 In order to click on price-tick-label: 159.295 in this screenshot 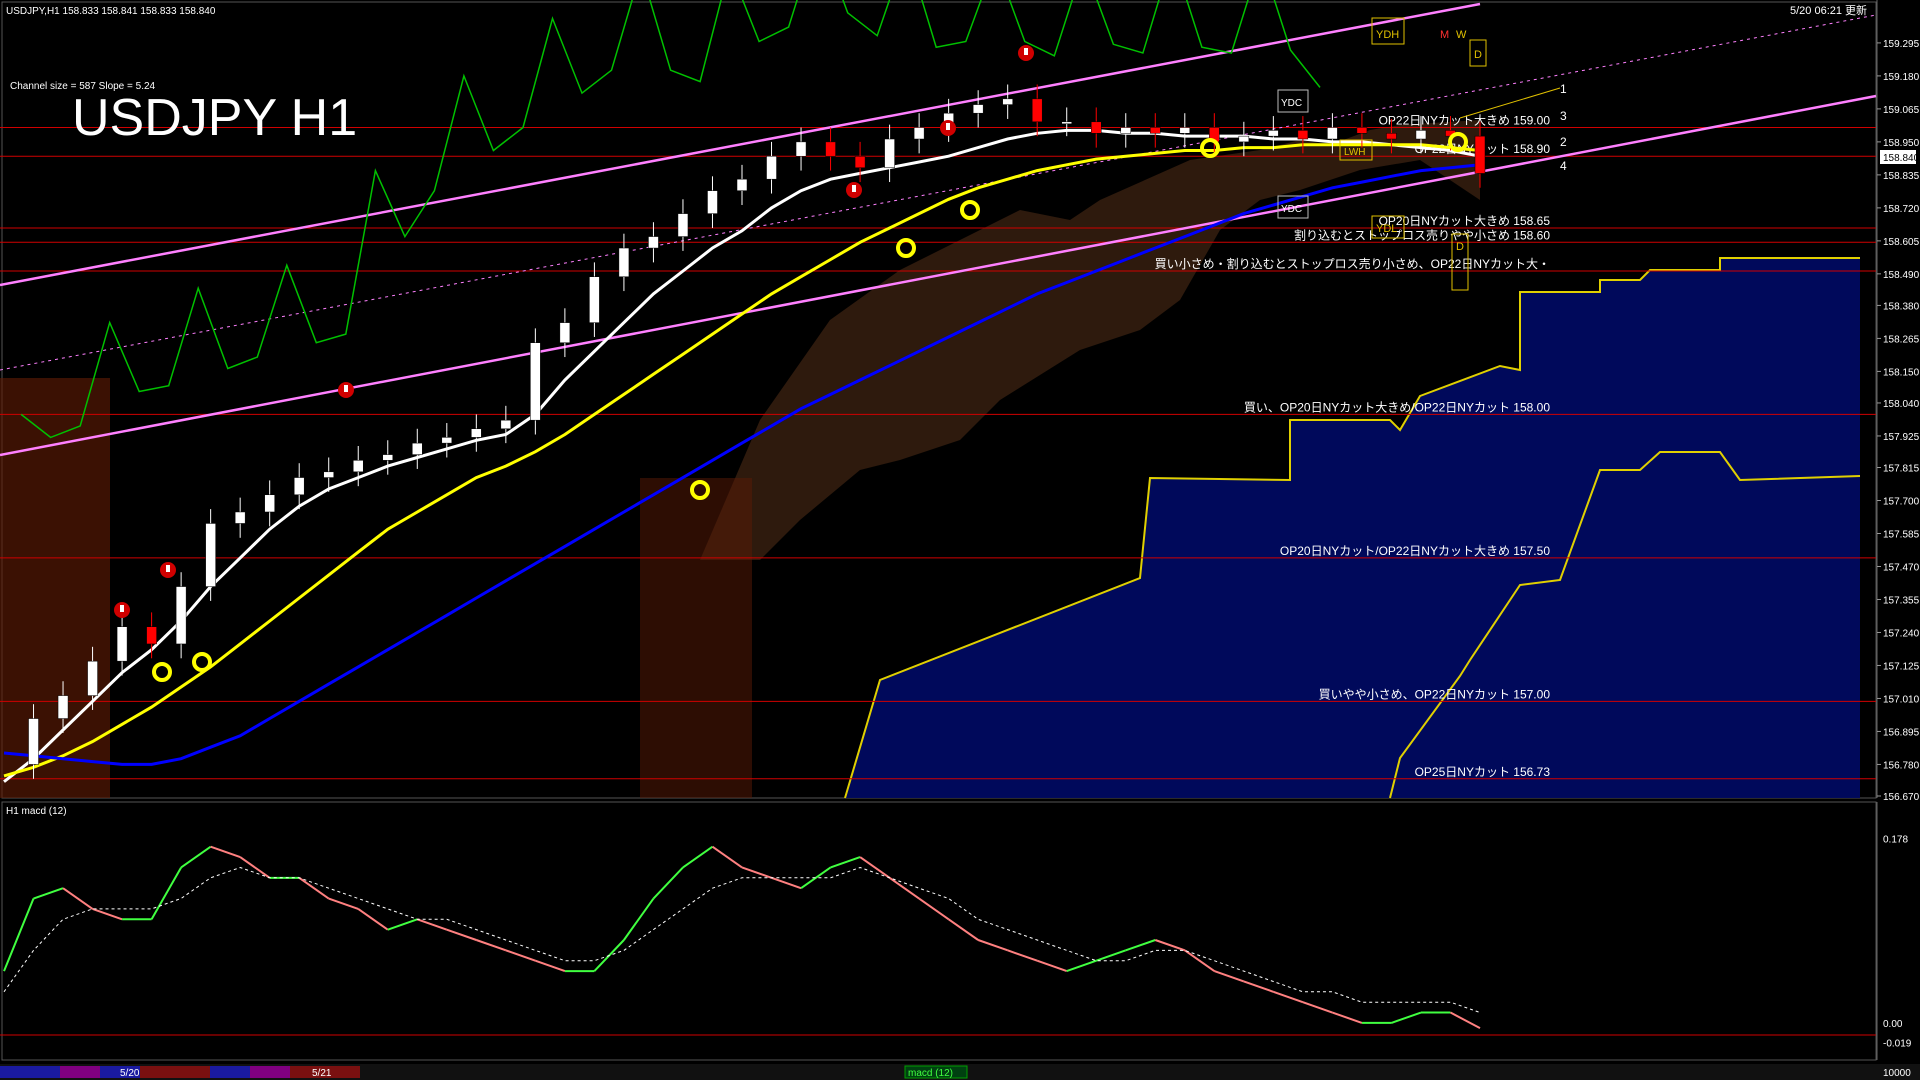, I will do `click(1901, 44)`.